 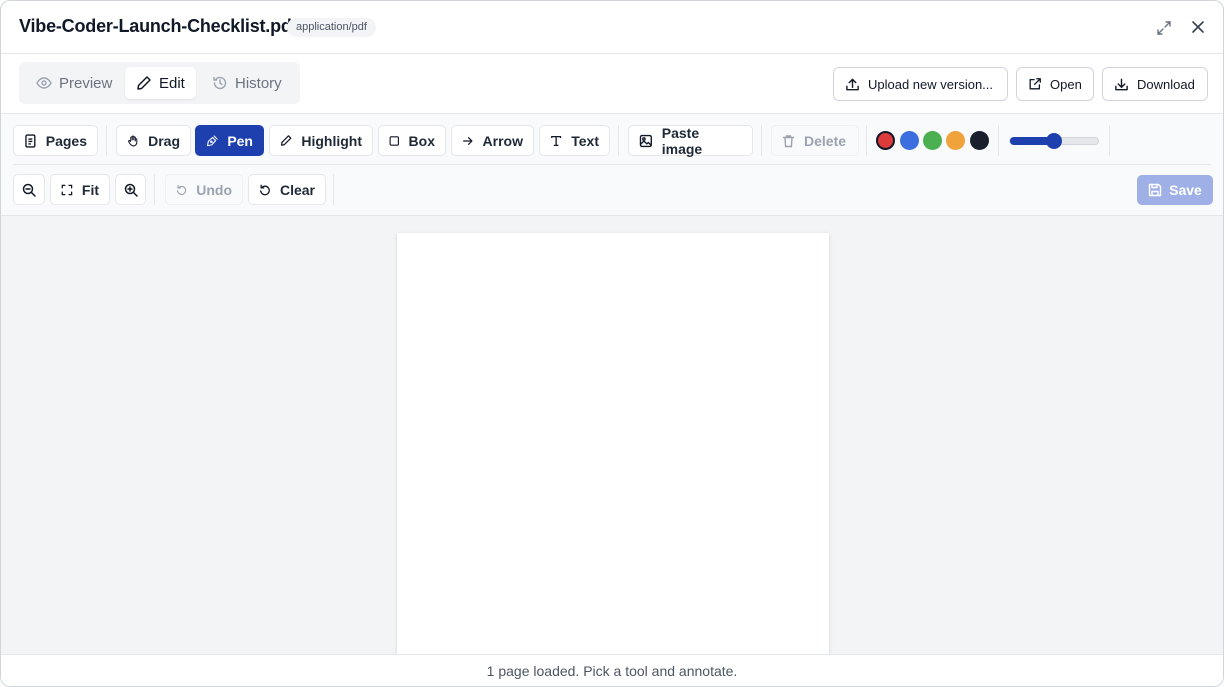 What do you see at coordinates (297, 189) in the screenshot?
I see `clear-label: Clear` at bounding box center [297, 189].